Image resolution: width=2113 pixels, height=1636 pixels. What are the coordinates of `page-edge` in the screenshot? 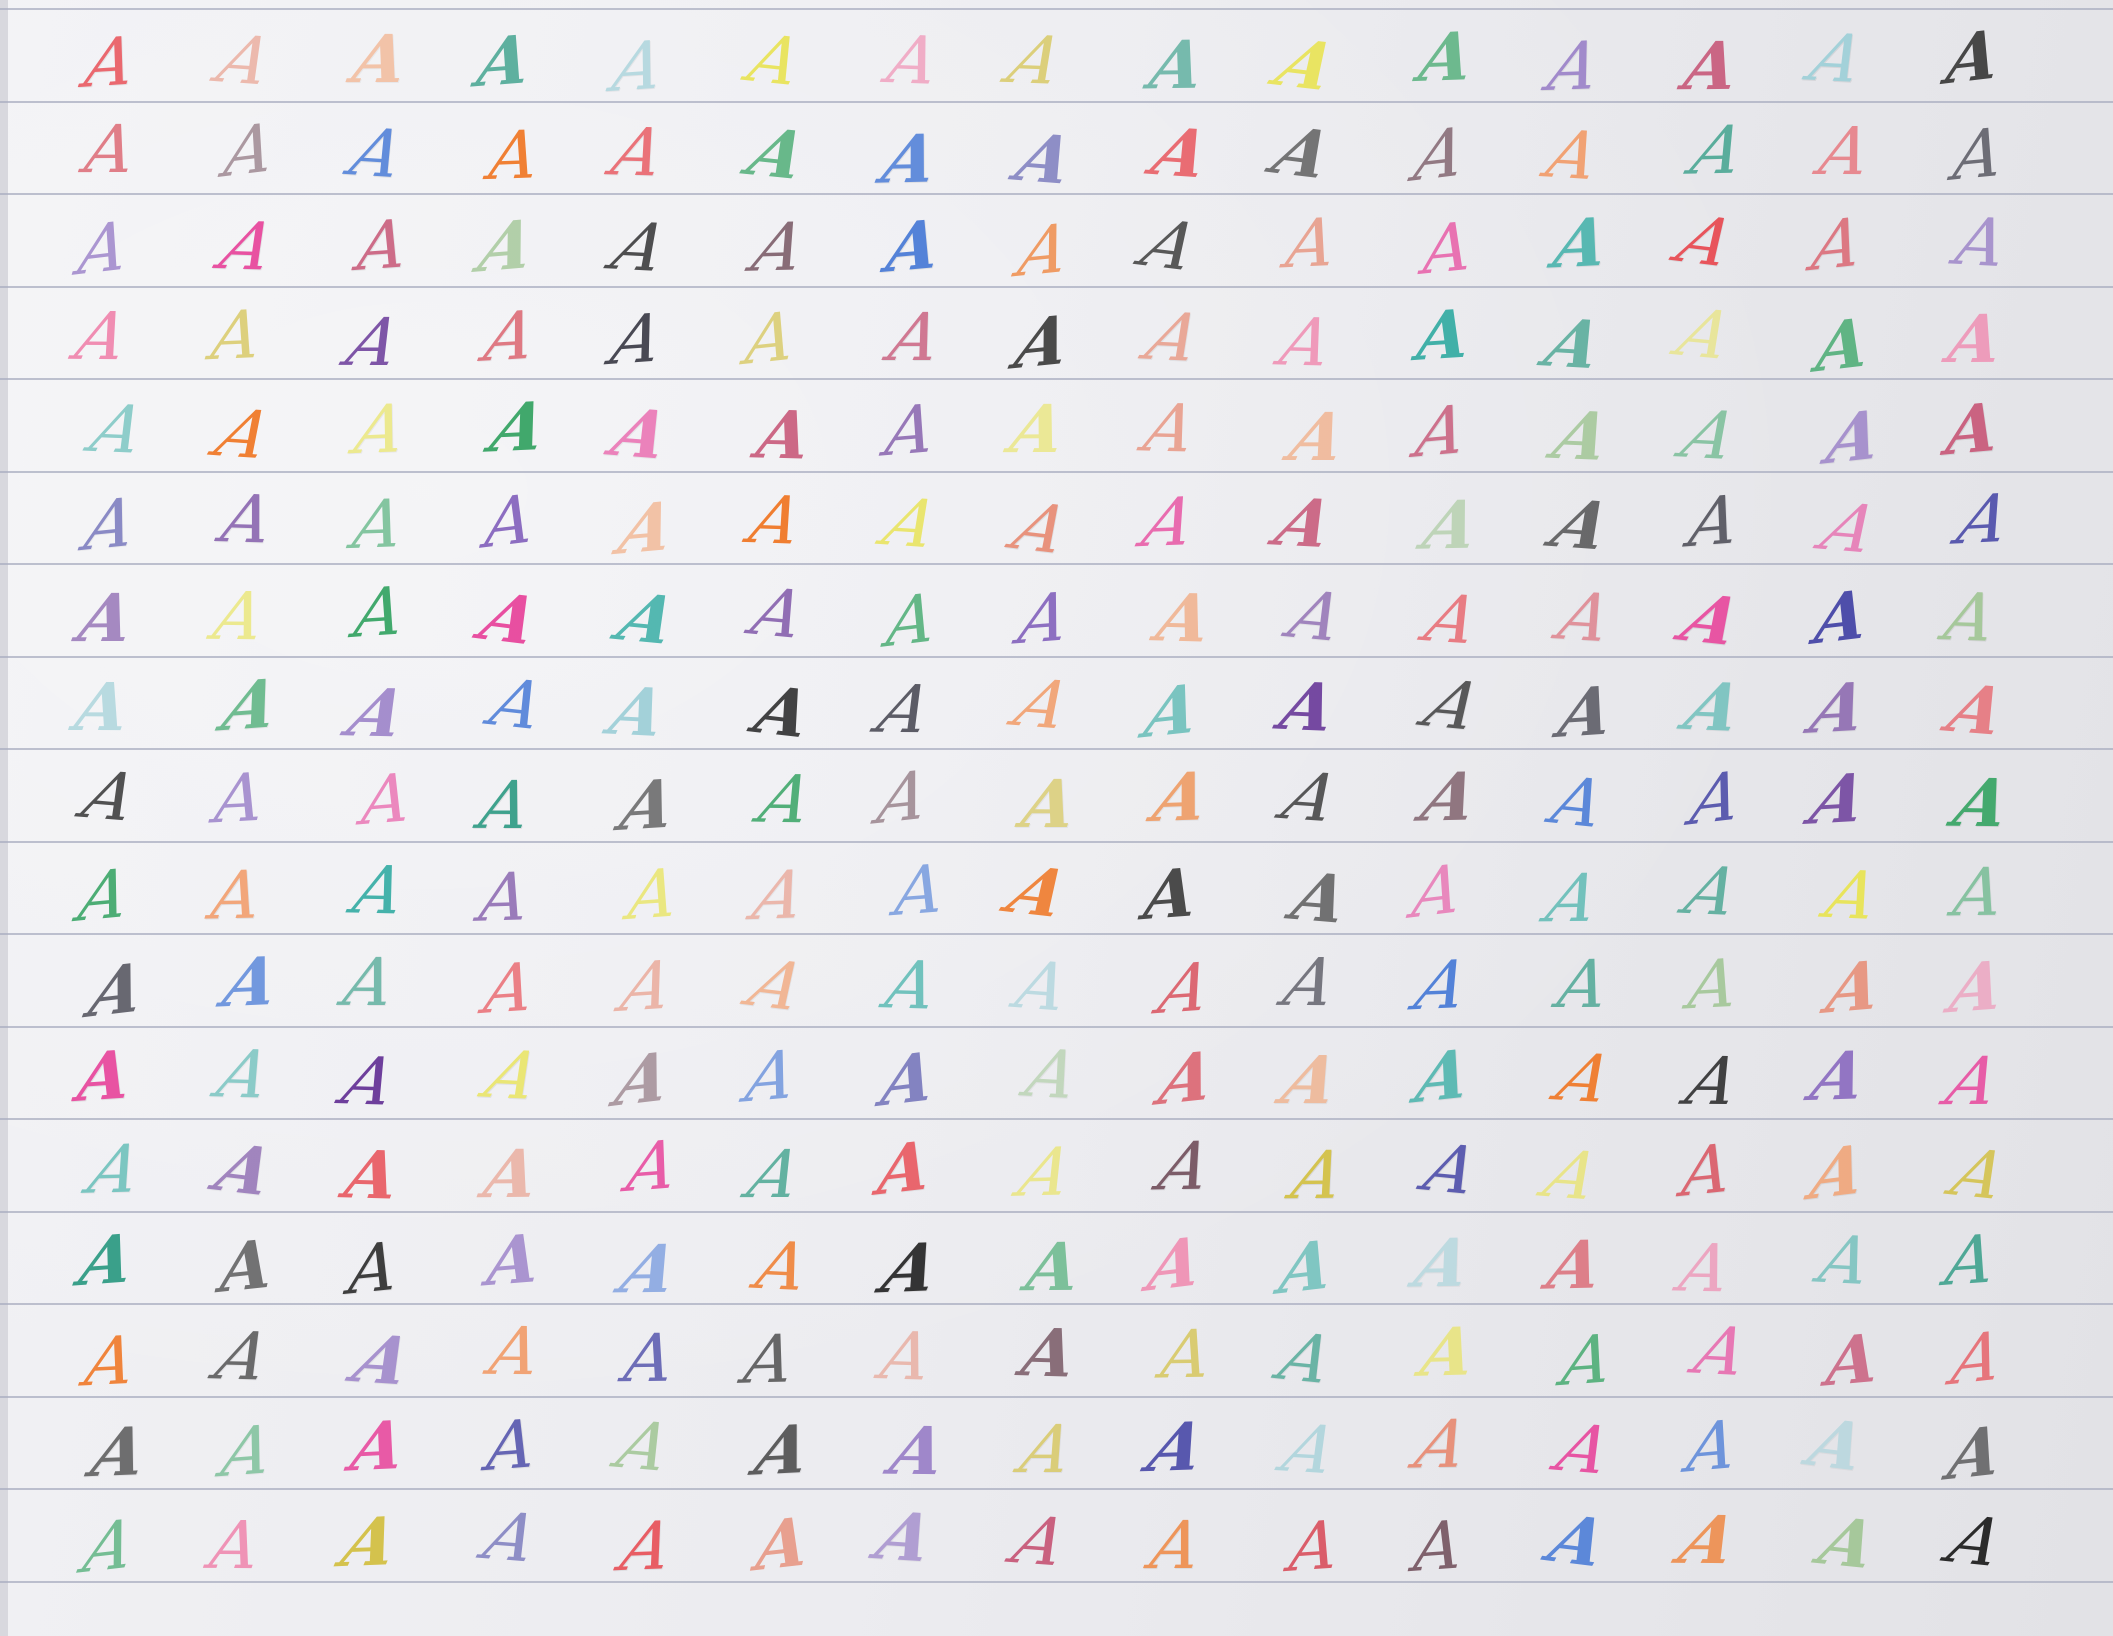 It's located at (4, 818).